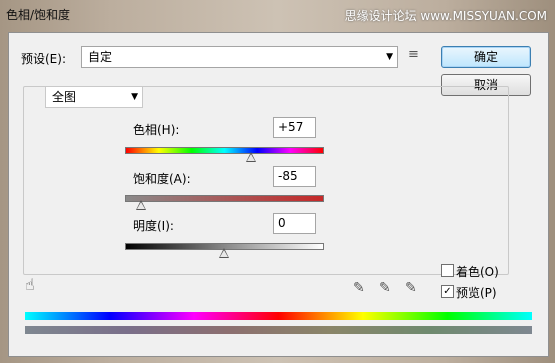  I want to click on hand-tool-icon: ☝, so click(30, 284).